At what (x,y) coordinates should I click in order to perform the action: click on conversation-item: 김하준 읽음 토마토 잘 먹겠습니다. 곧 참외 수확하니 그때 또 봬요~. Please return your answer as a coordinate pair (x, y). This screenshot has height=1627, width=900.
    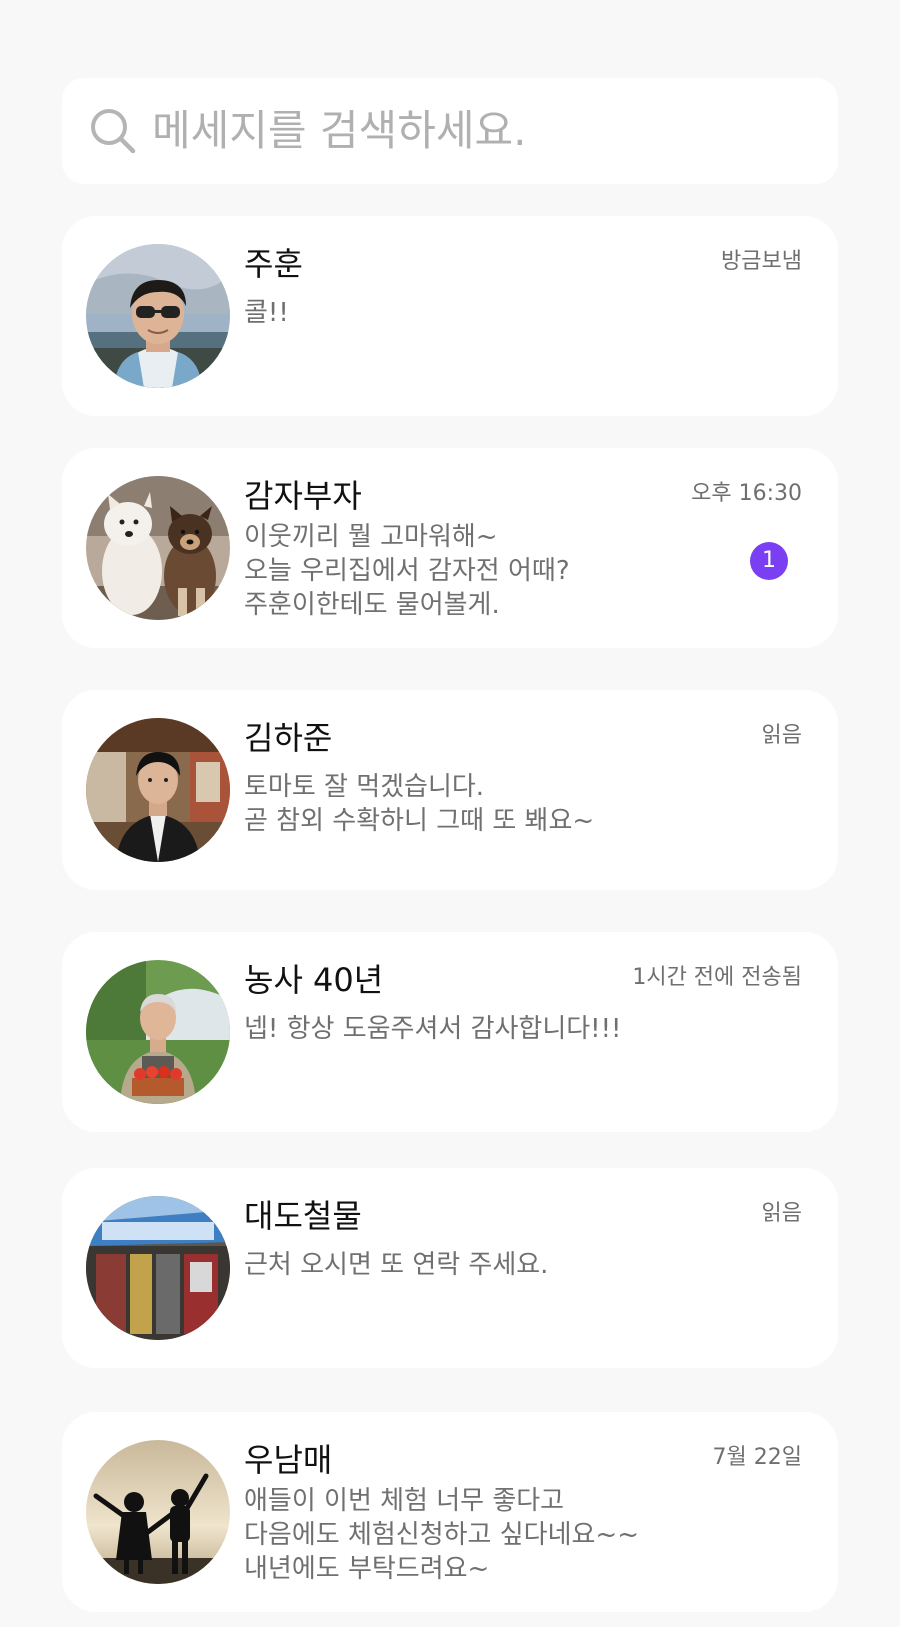
    Looking at the image, I should click on (450, 790).